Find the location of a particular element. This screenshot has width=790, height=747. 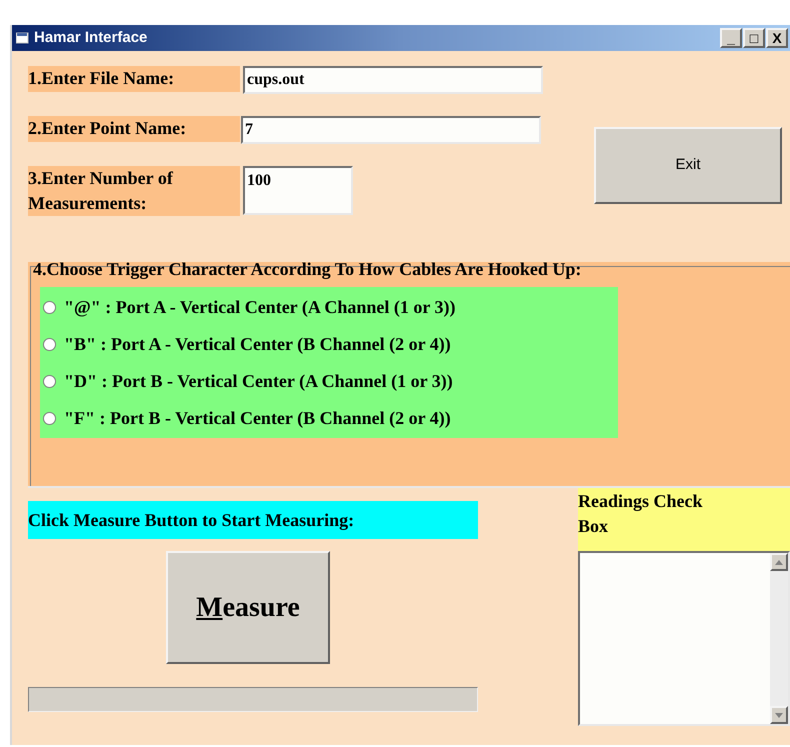

field-label: 2.Enter Point Name: is located at coordinates (134, 129).